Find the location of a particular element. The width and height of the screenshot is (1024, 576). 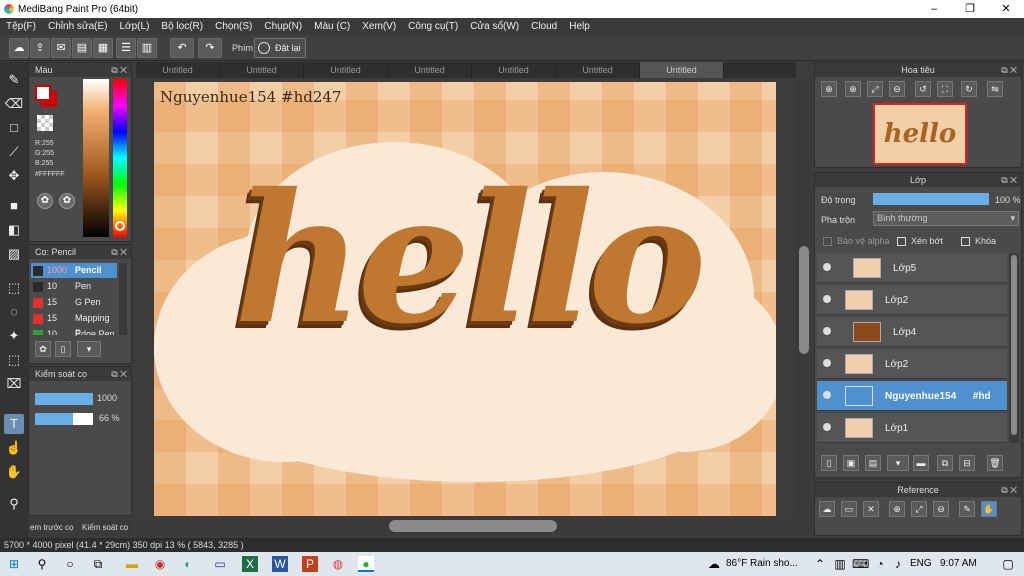

fit-icon: ⤢ is located at coordinates (919, 509).